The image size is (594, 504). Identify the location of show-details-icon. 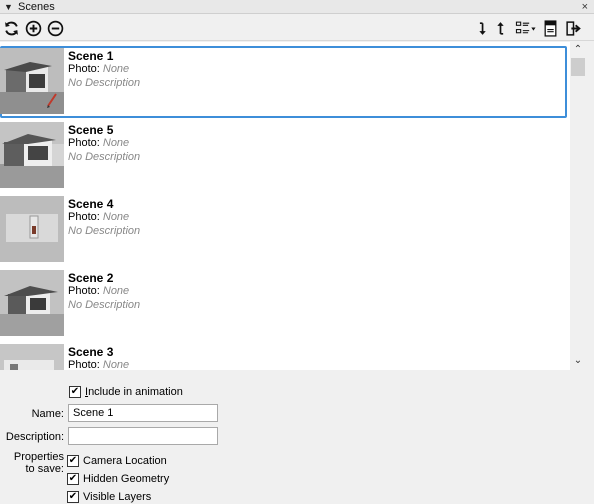
(550, 28).